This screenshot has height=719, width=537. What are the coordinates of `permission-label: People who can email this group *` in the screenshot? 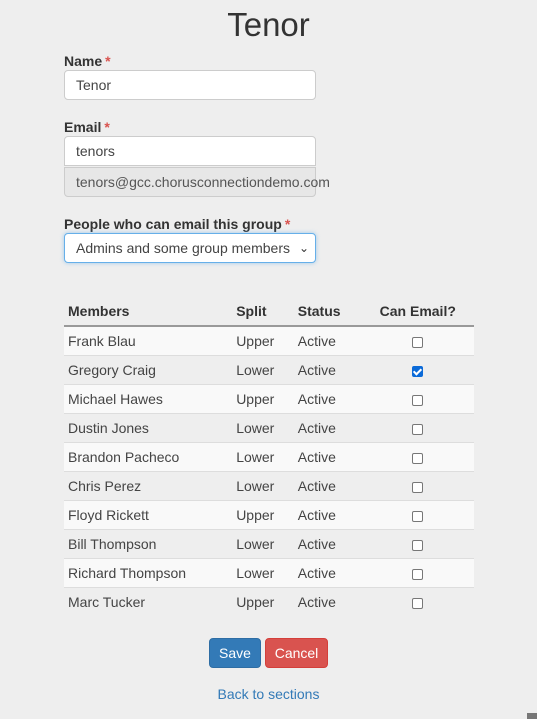 It's located at (177, 224).